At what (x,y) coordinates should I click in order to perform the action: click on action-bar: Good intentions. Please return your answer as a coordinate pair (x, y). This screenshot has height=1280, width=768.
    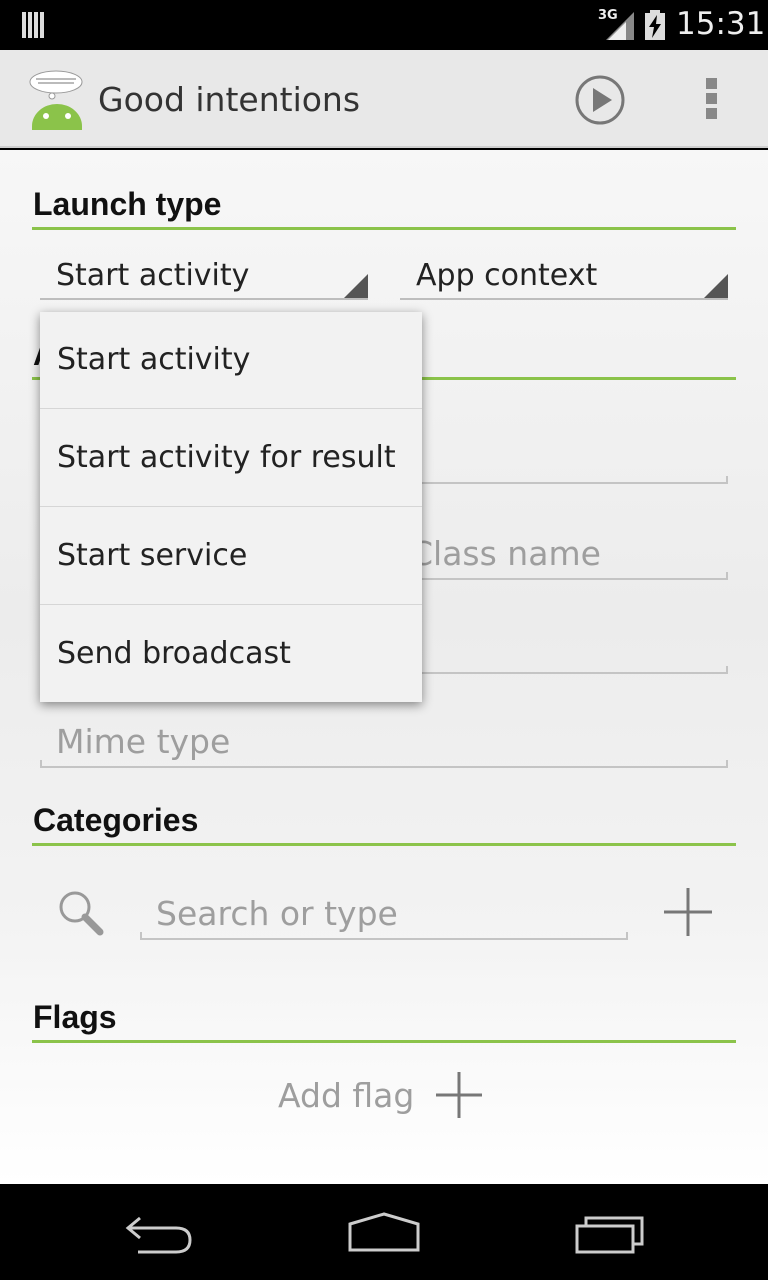
    Looking at the image, I should click on (384, 99).